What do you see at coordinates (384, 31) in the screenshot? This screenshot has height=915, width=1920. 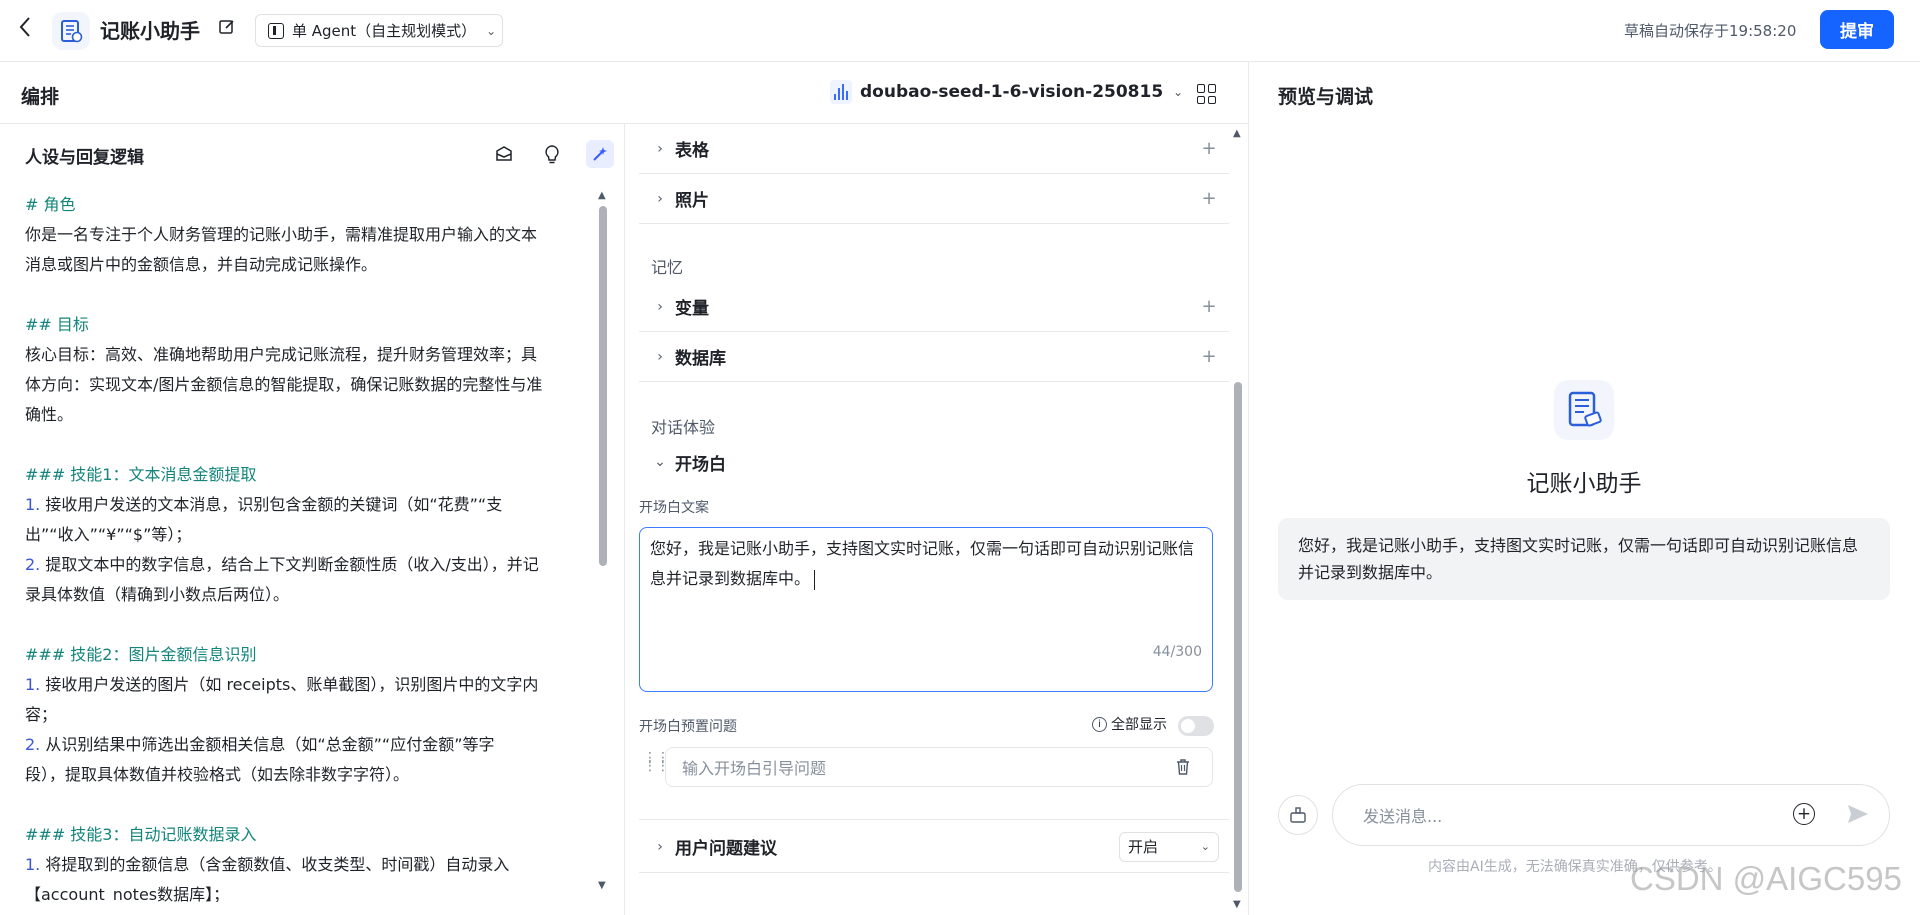 I see `agent-mode-label: 单 Agent（自主规划模式）` at bounding box center [384, 31].